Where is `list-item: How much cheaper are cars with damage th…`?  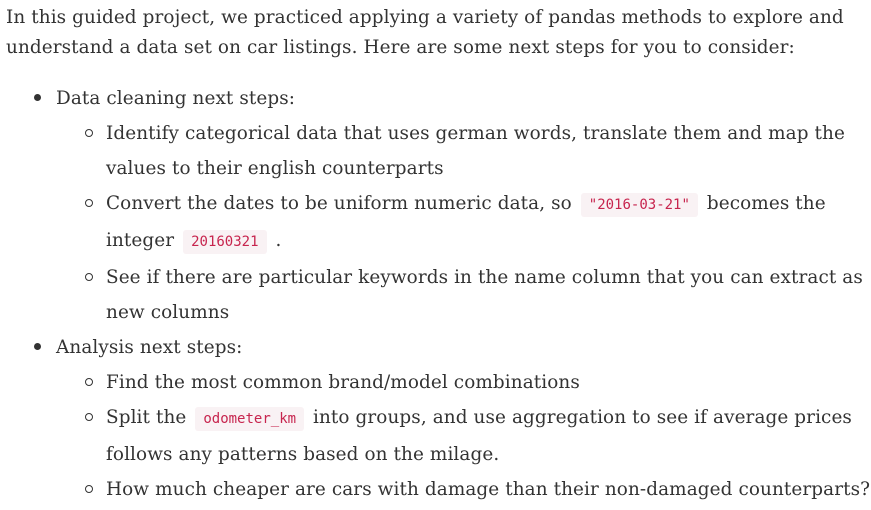 list-item: How much cheaper are cars with damage th… is located at coordinates (463, 489).